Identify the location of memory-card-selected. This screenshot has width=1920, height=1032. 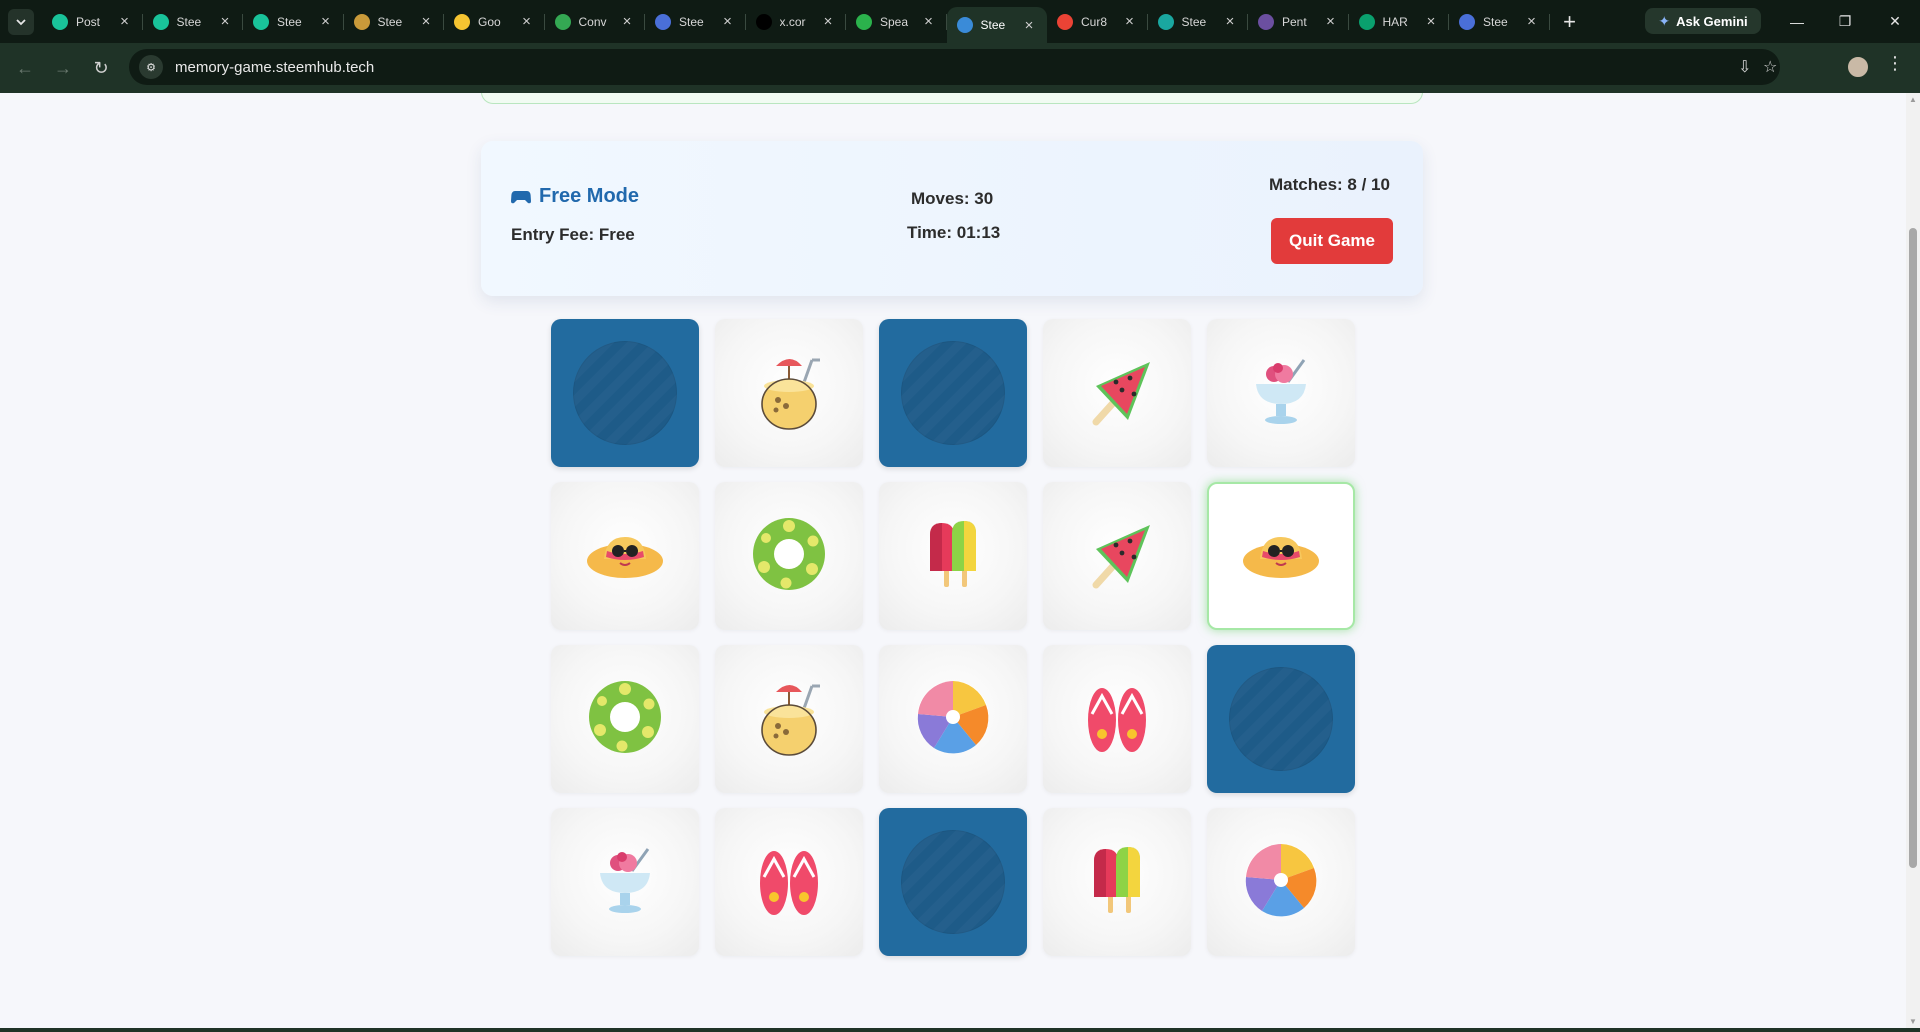
(1281, 556).